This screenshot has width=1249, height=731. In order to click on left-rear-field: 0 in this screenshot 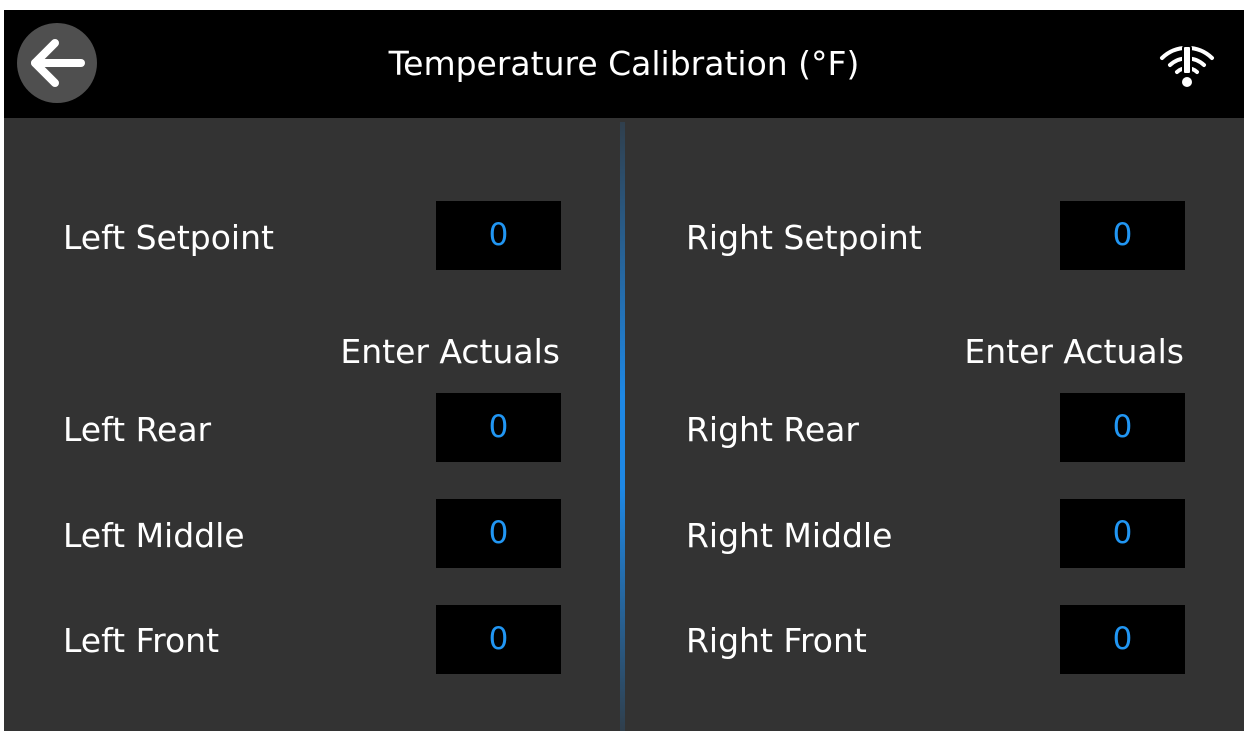, I will do `click(498, 427)`.